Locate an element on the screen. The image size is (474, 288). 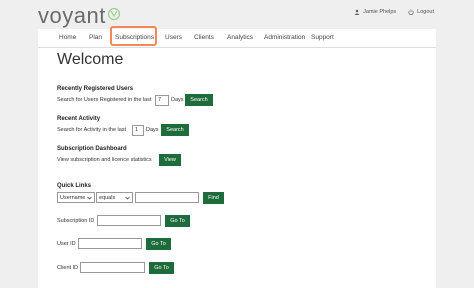
username: Jamie Phelps is located at coordinates (379, 12).